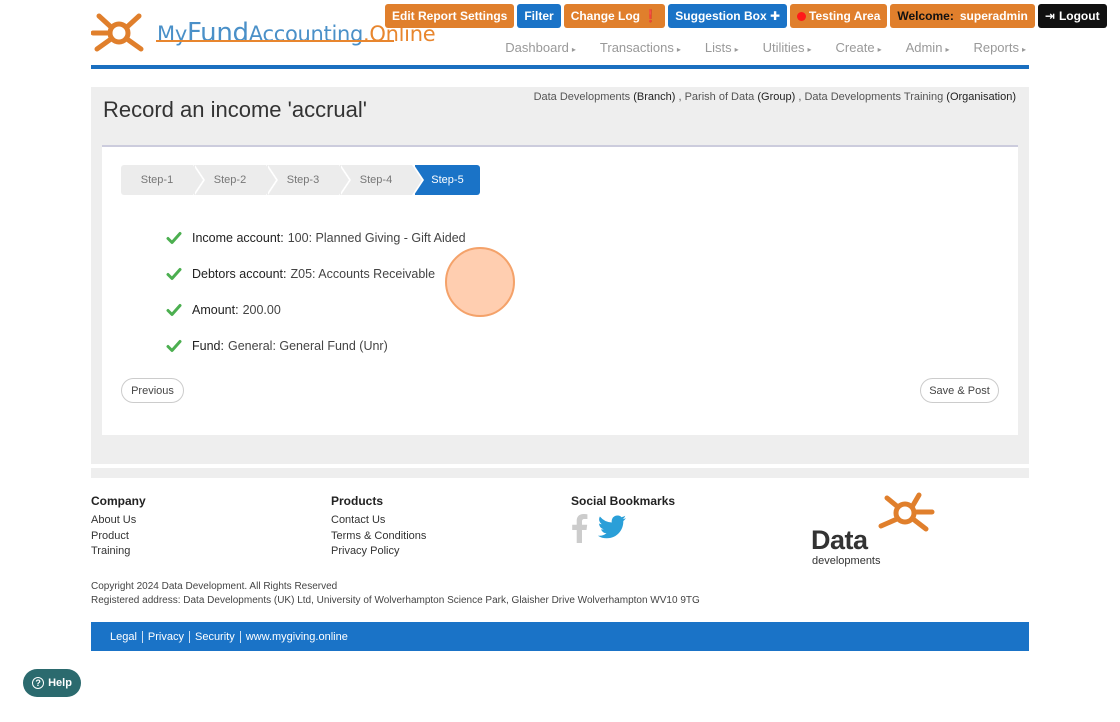  I want to click on app-logo: MyFundAccounting.Online, so click(263, 33).